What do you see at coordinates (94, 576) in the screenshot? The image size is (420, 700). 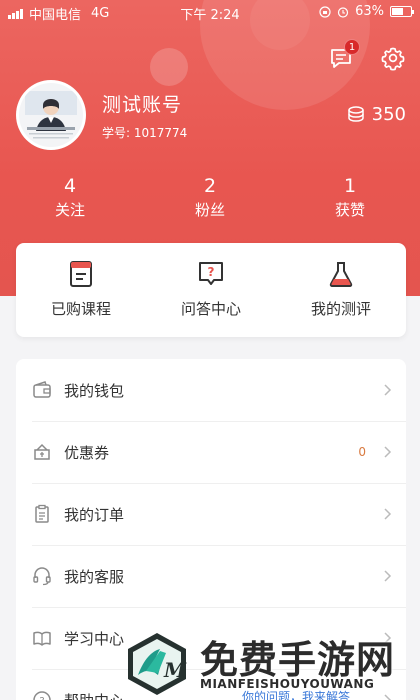 I see `menu-item-label: 我的客服` at bounding box center [94, 576].